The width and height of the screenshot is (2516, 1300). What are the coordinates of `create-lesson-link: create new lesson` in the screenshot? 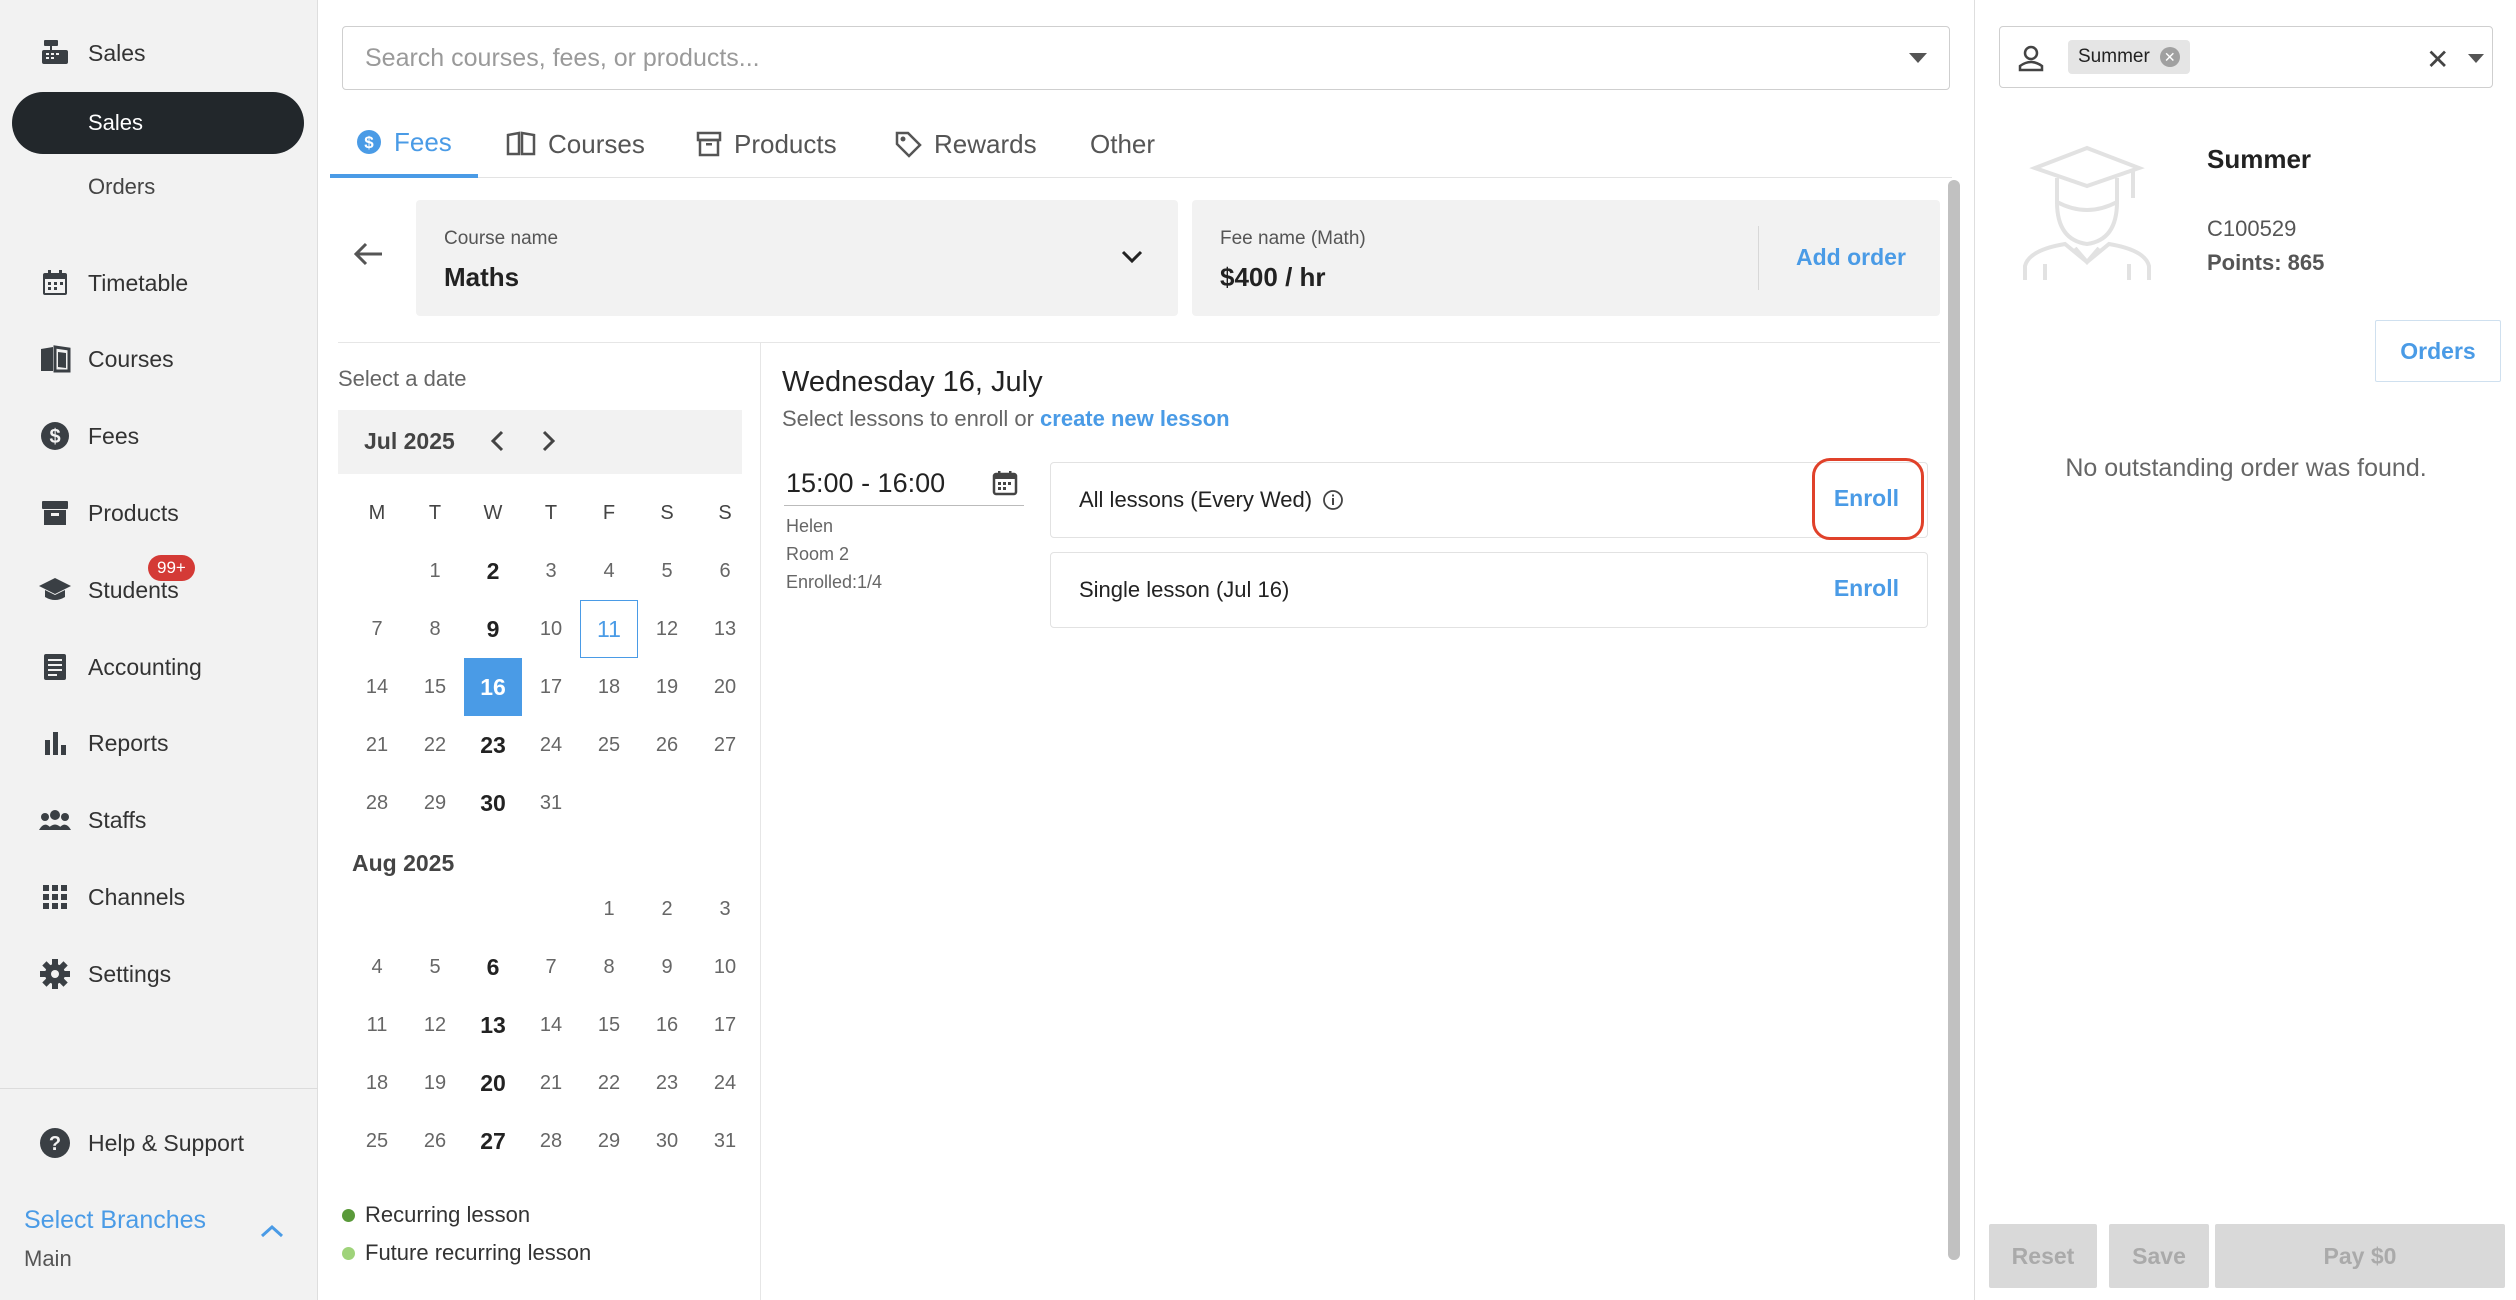 It's located at (1135, 418).